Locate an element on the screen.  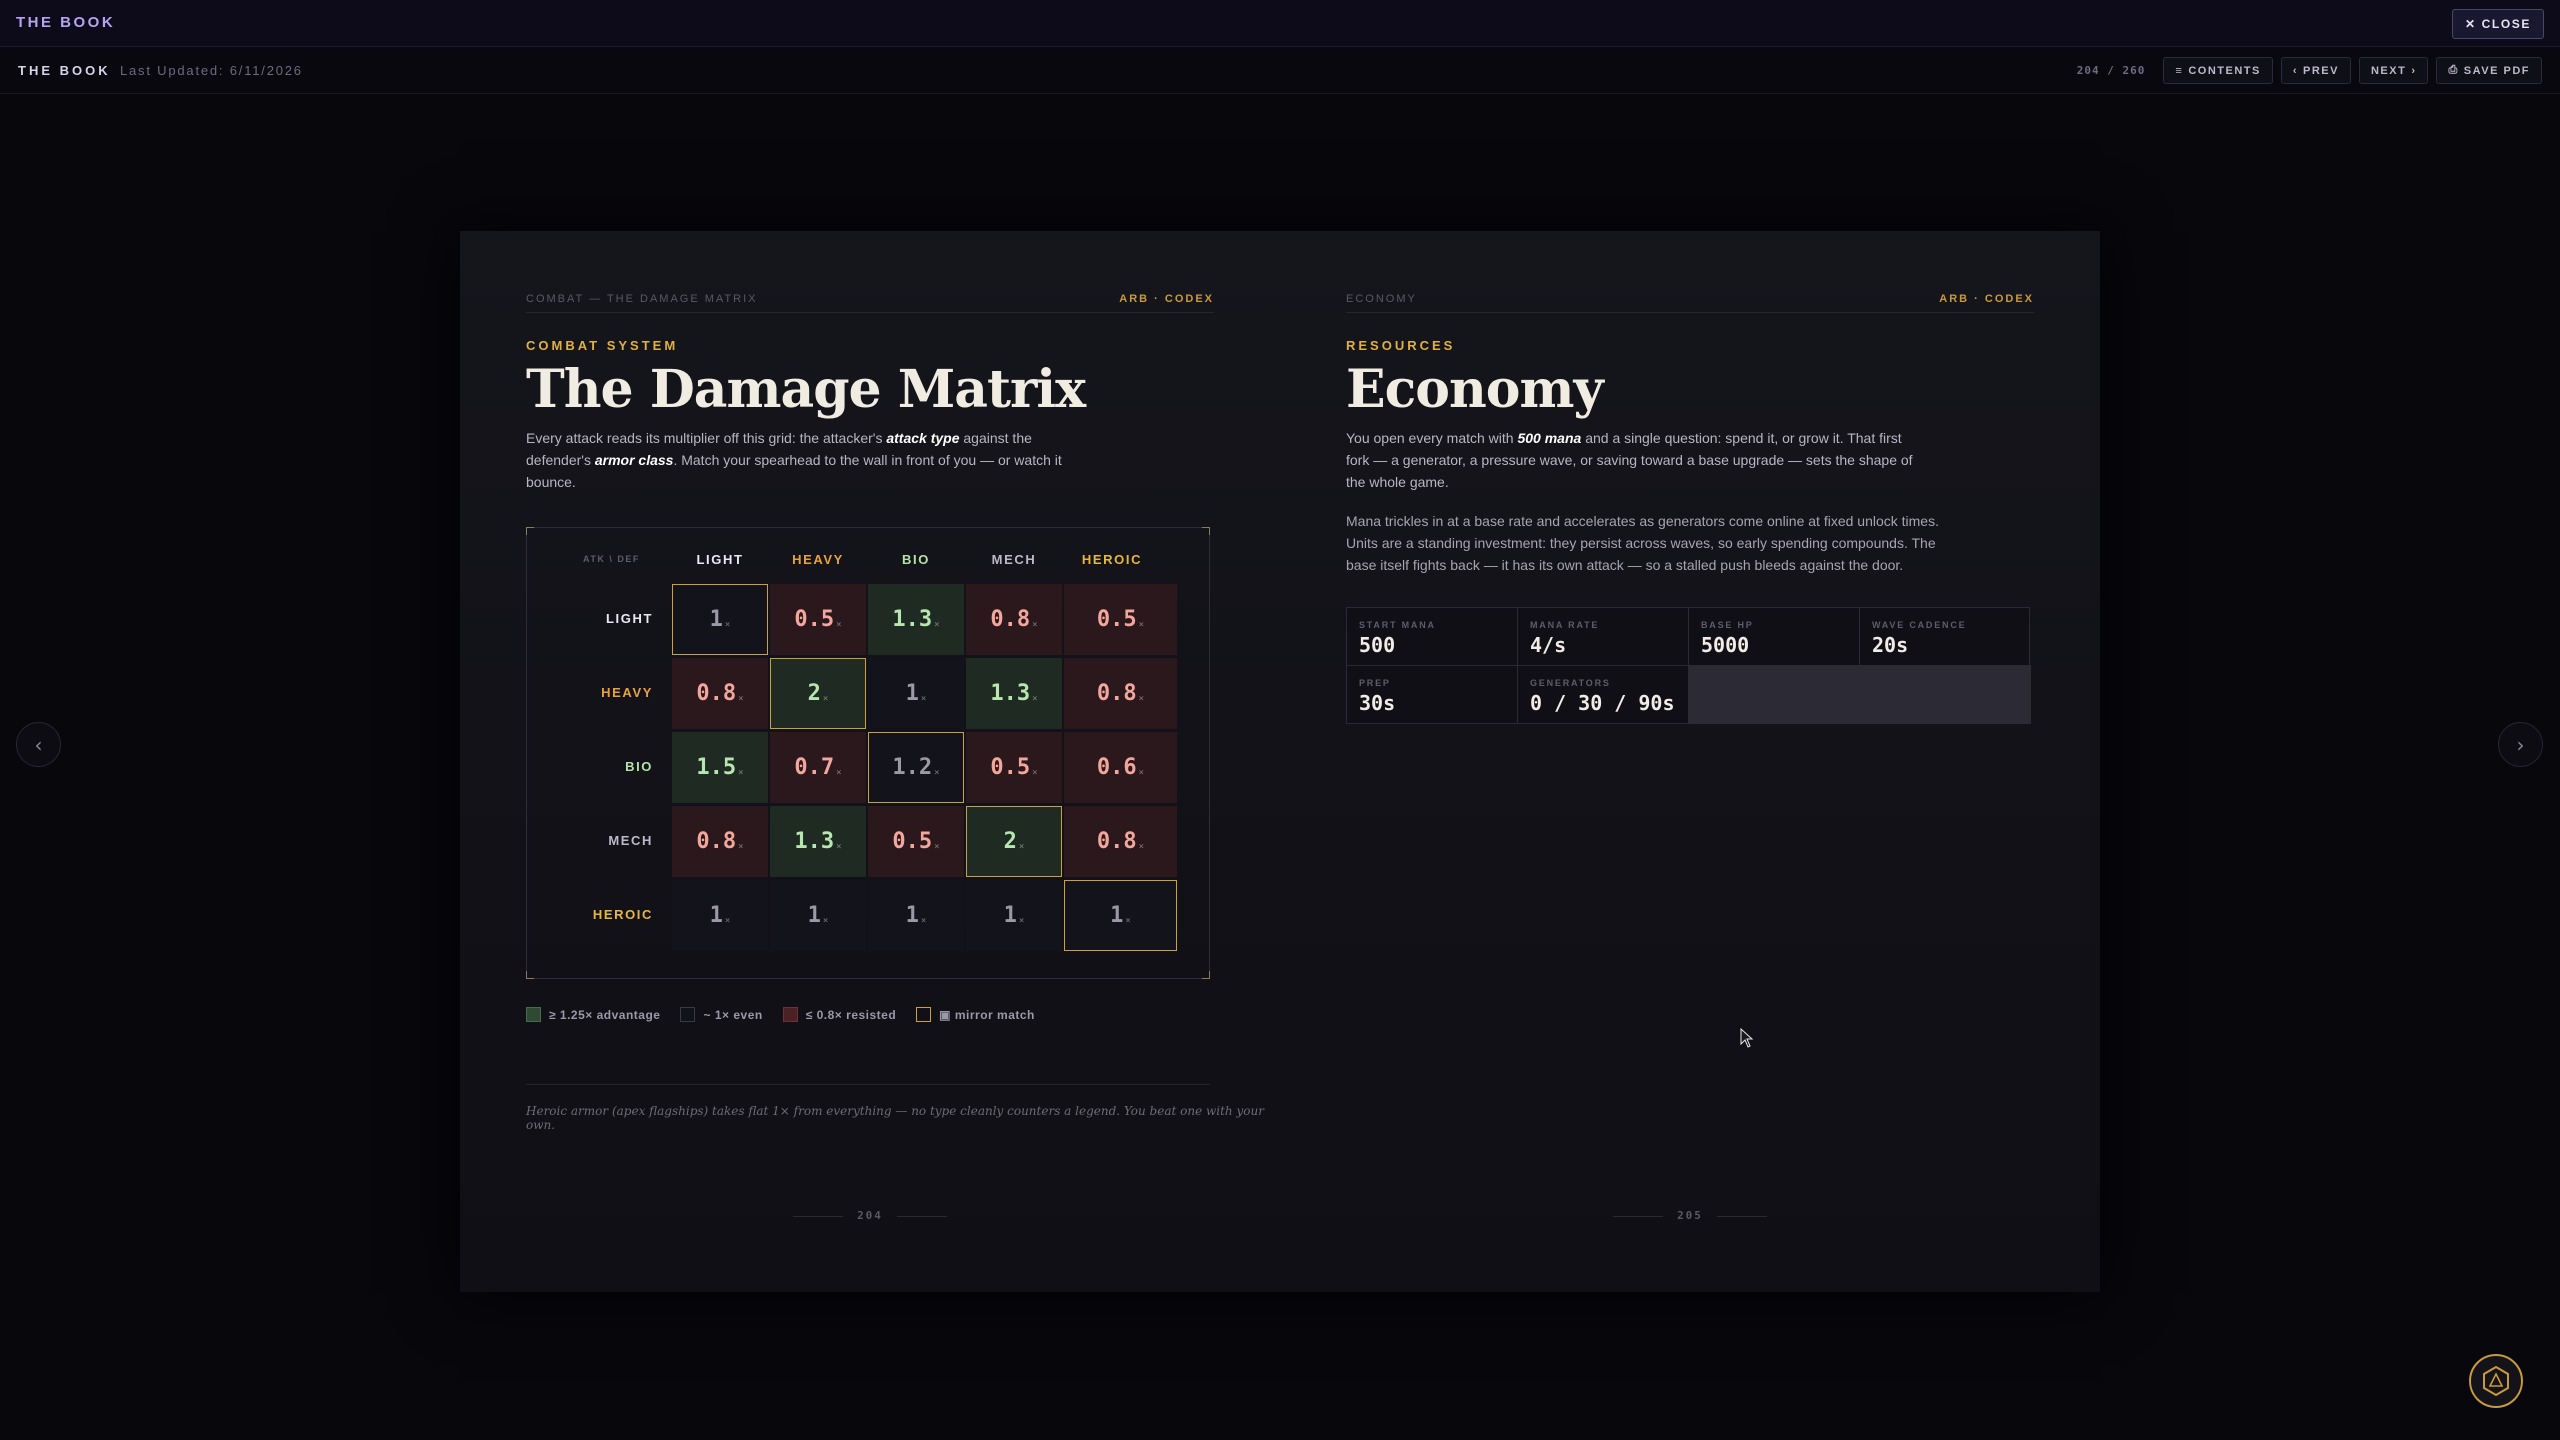
legend-item-resisted: ≤ 0.8× resisted is located at coordinates (839, 1014).